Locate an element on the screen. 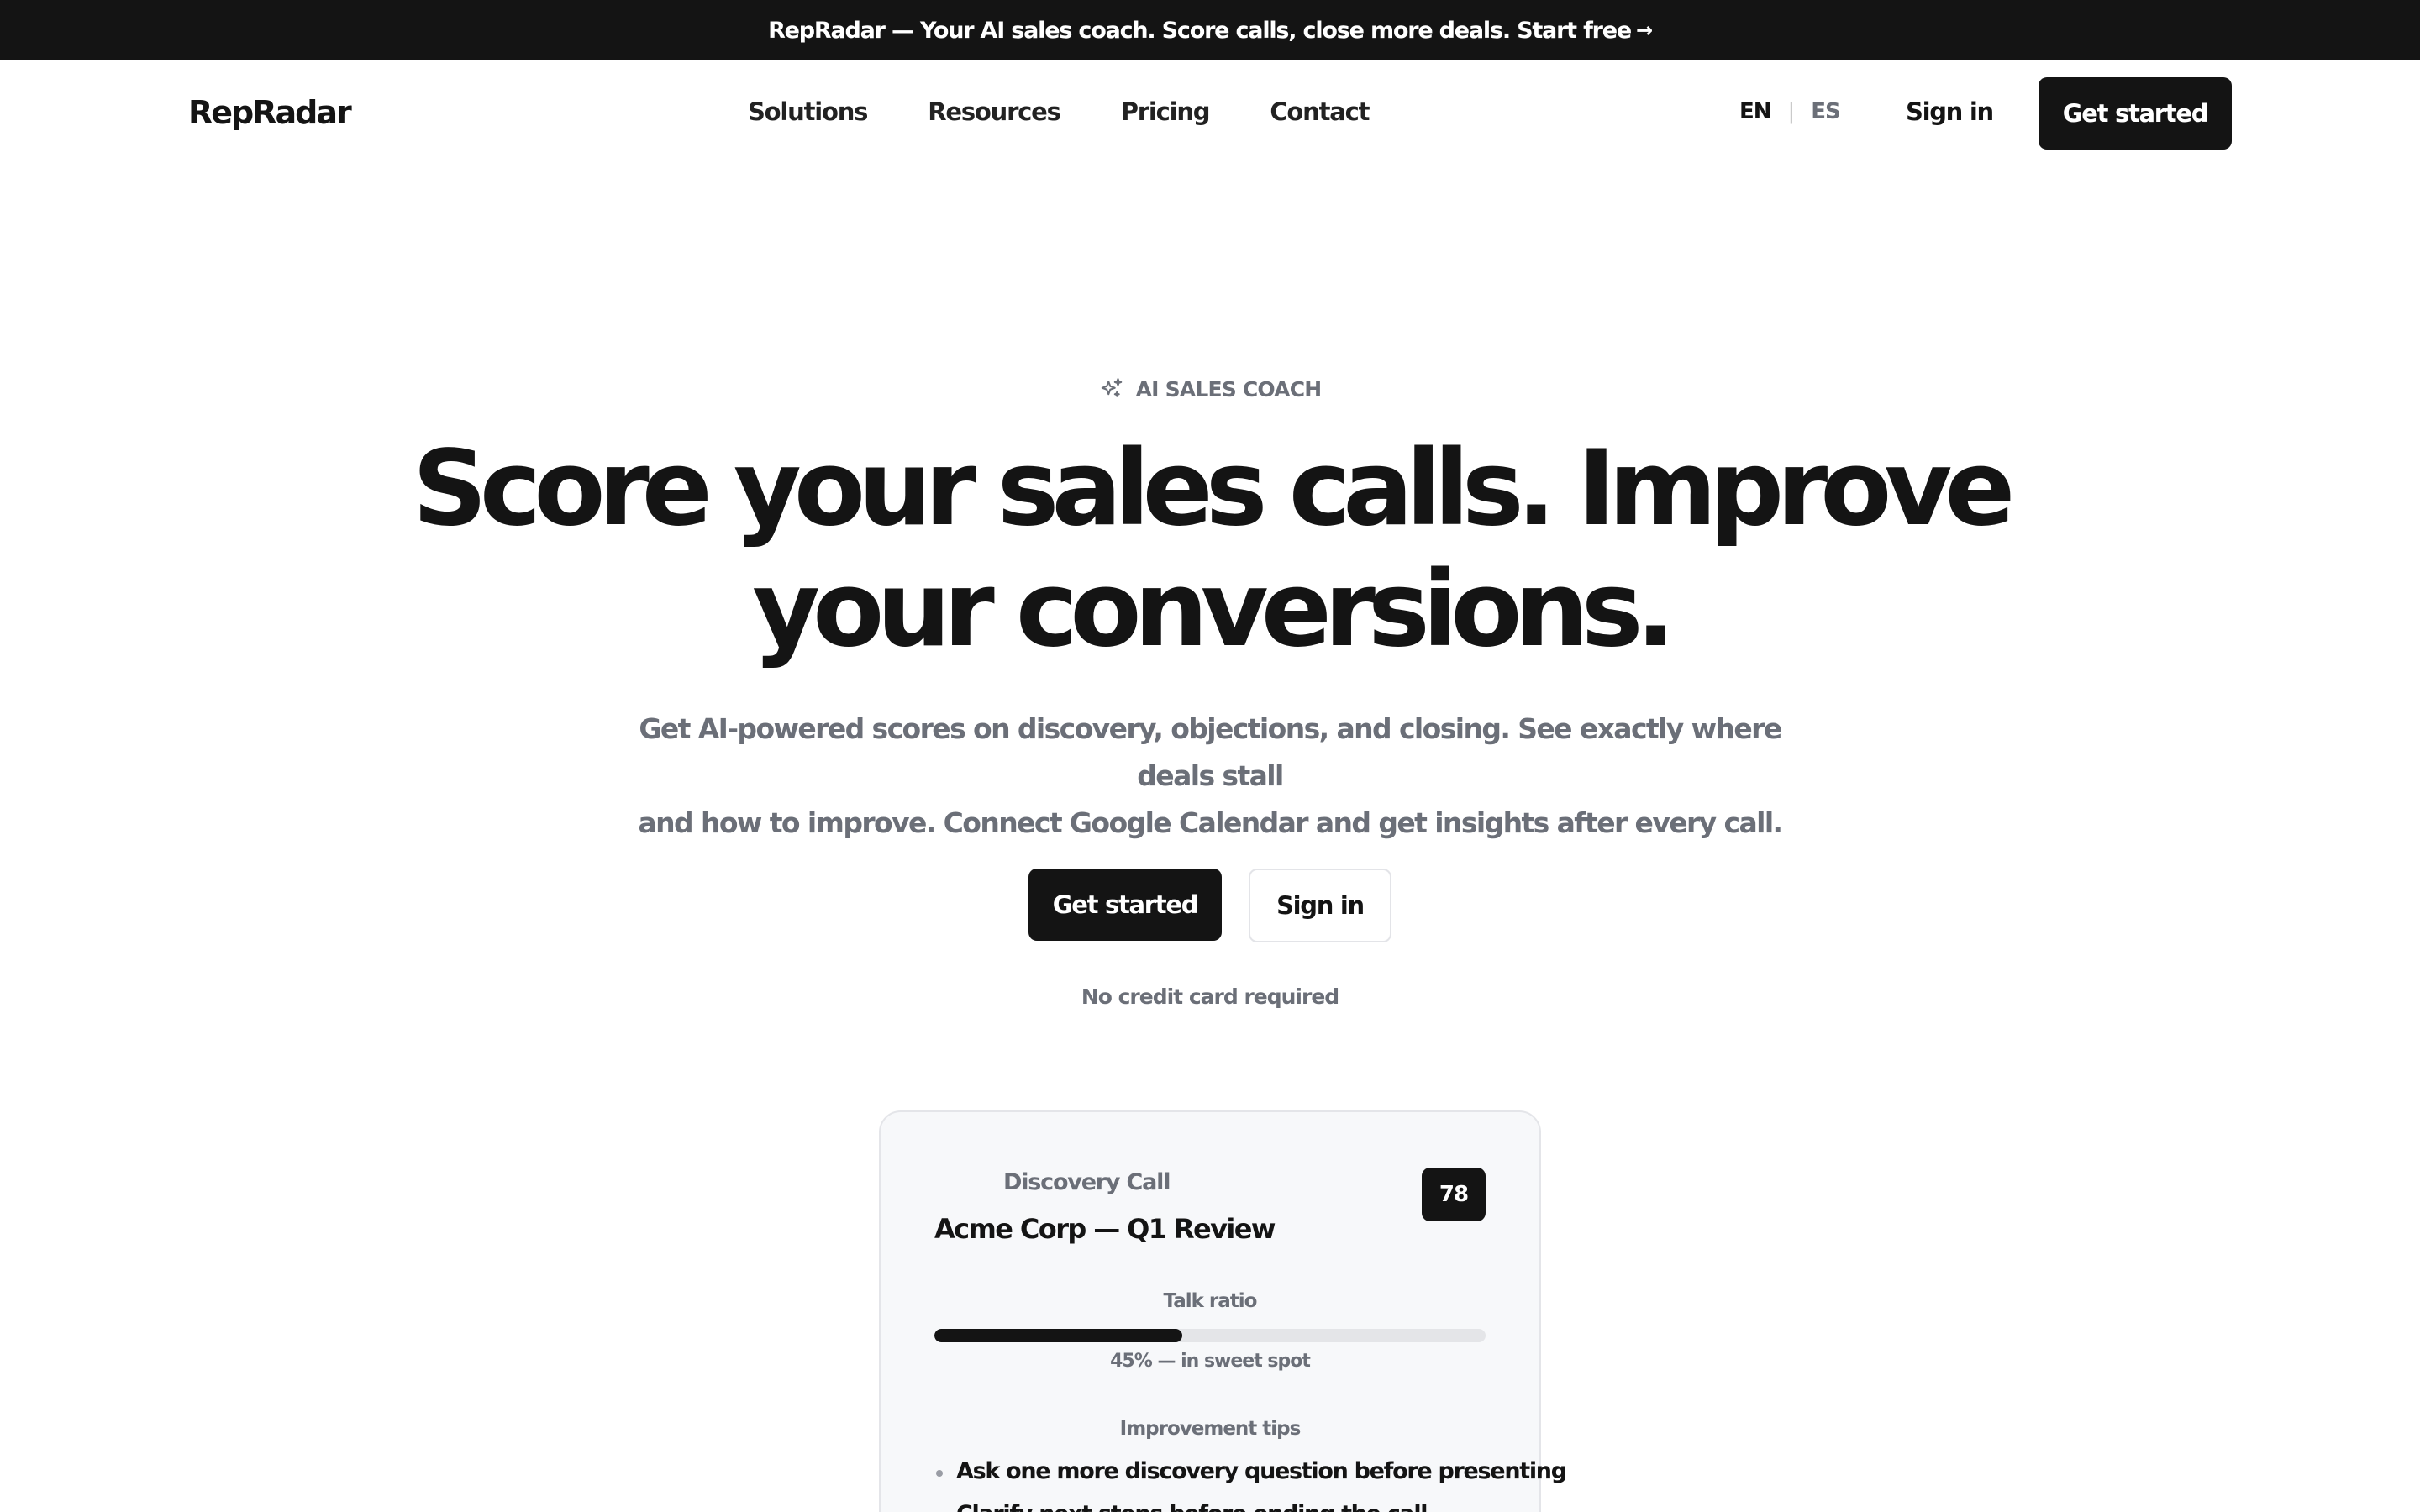  call-type-label: Discovery Call is located at coordinates (1087, 1182).